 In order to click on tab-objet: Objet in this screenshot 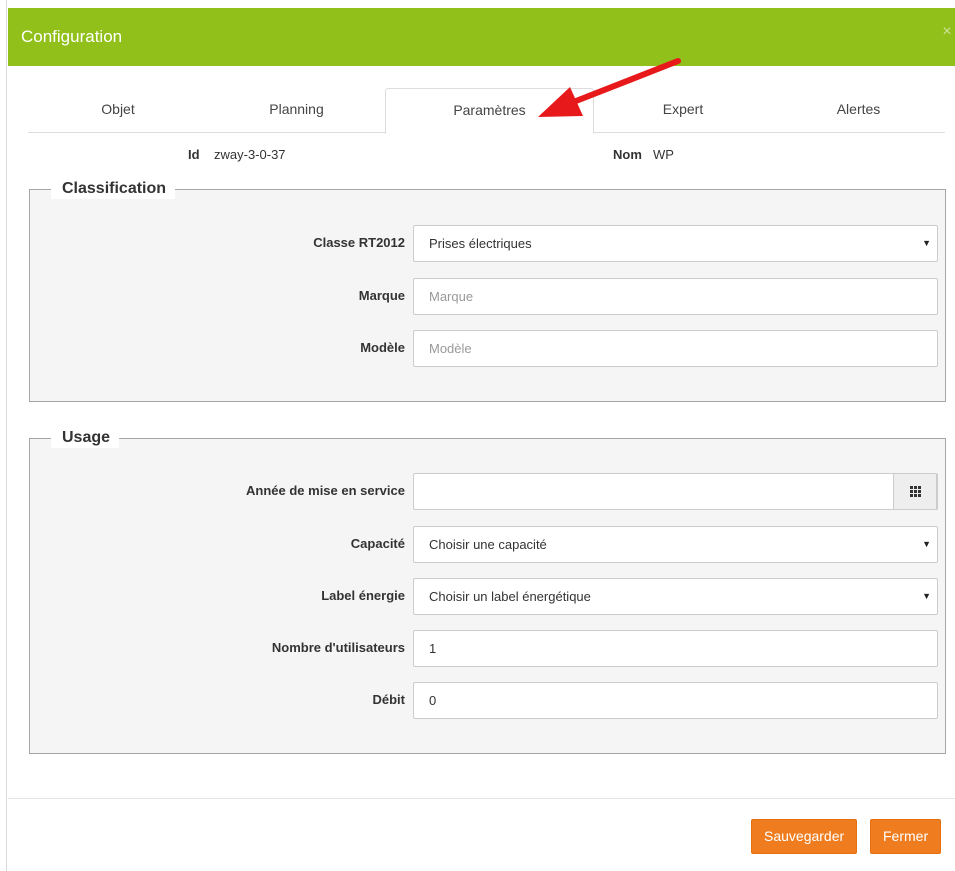, I will do `click(118, 110)`.